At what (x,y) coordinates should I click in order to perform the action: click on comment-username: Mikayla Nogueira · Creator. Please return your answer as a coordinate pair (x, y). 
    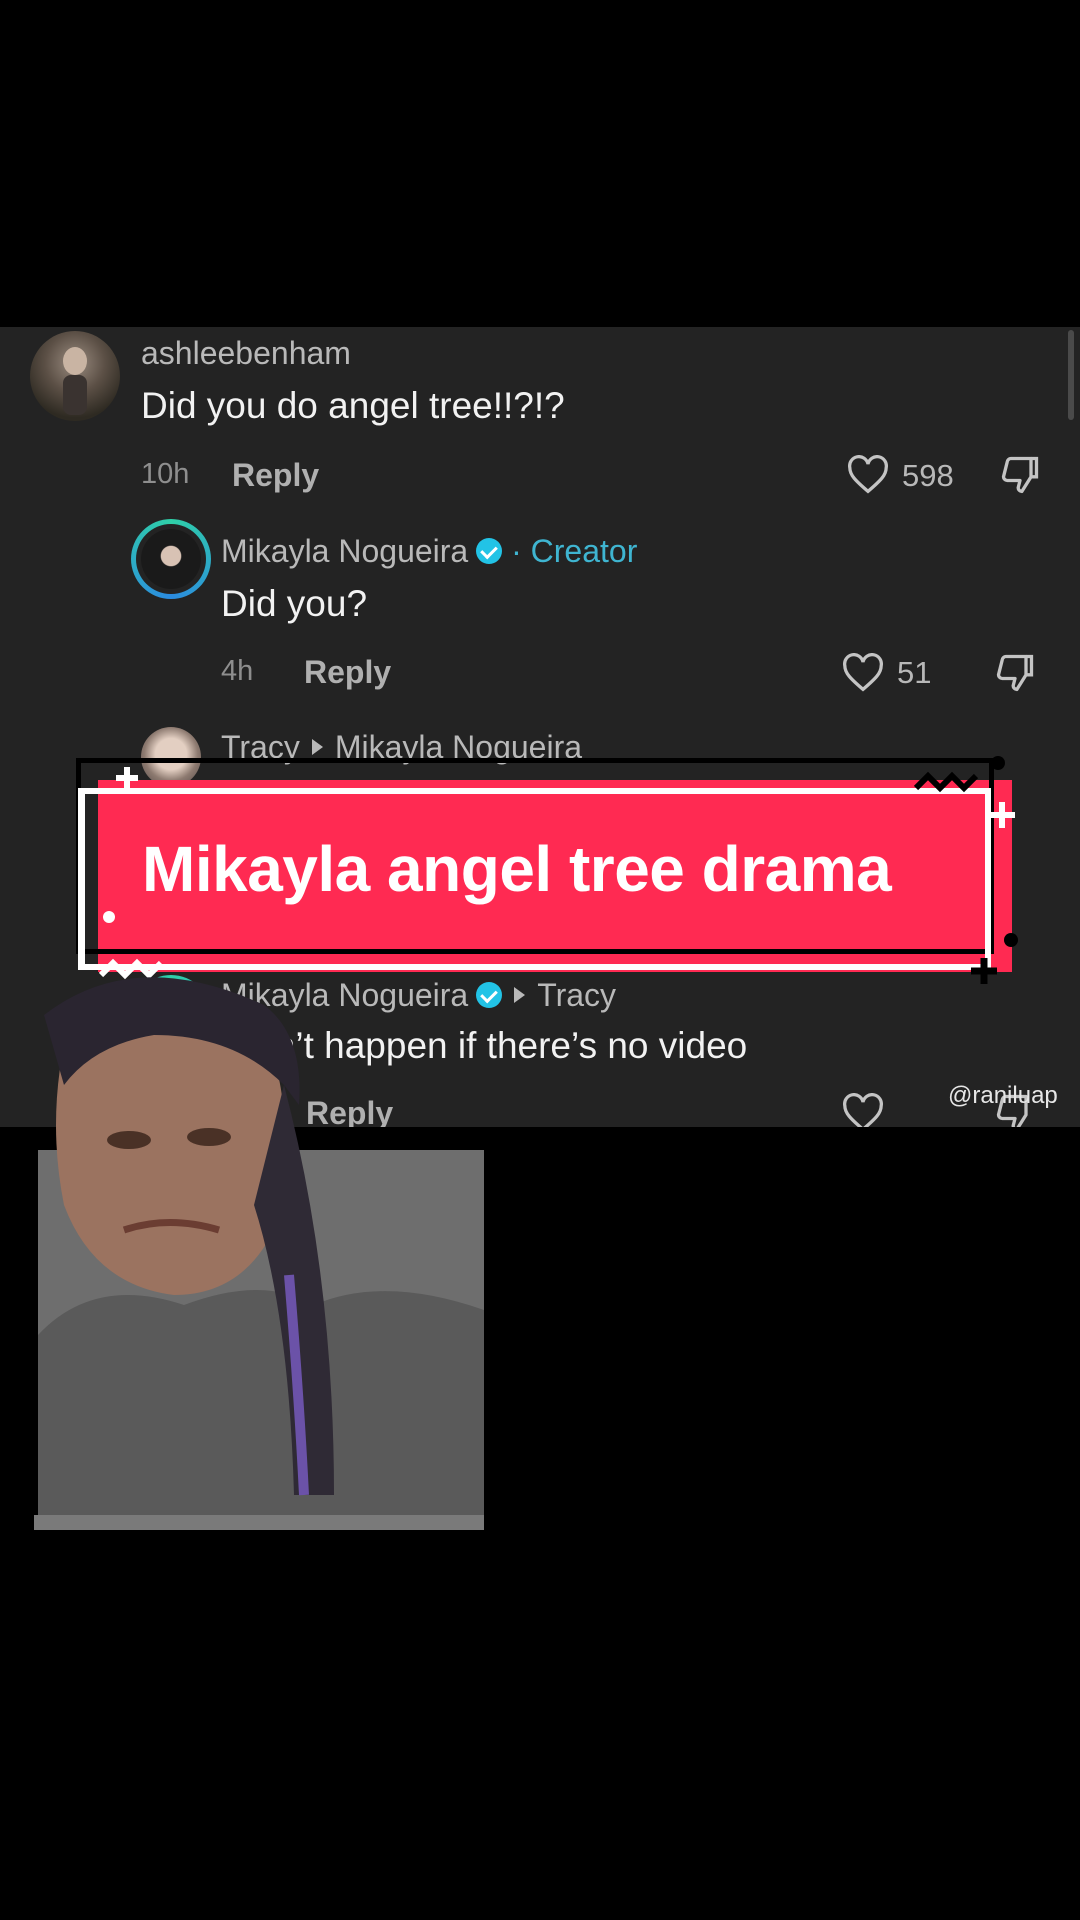
    Looking at the image, I should click on (429, 551).